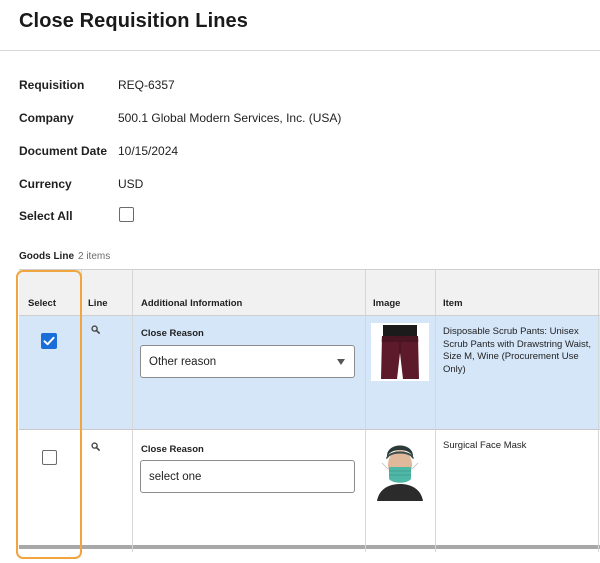  What do you see at coordinates (400, 352) in the screenshot?
I see `scrub-pants-image` at bounding box center [400, 352].